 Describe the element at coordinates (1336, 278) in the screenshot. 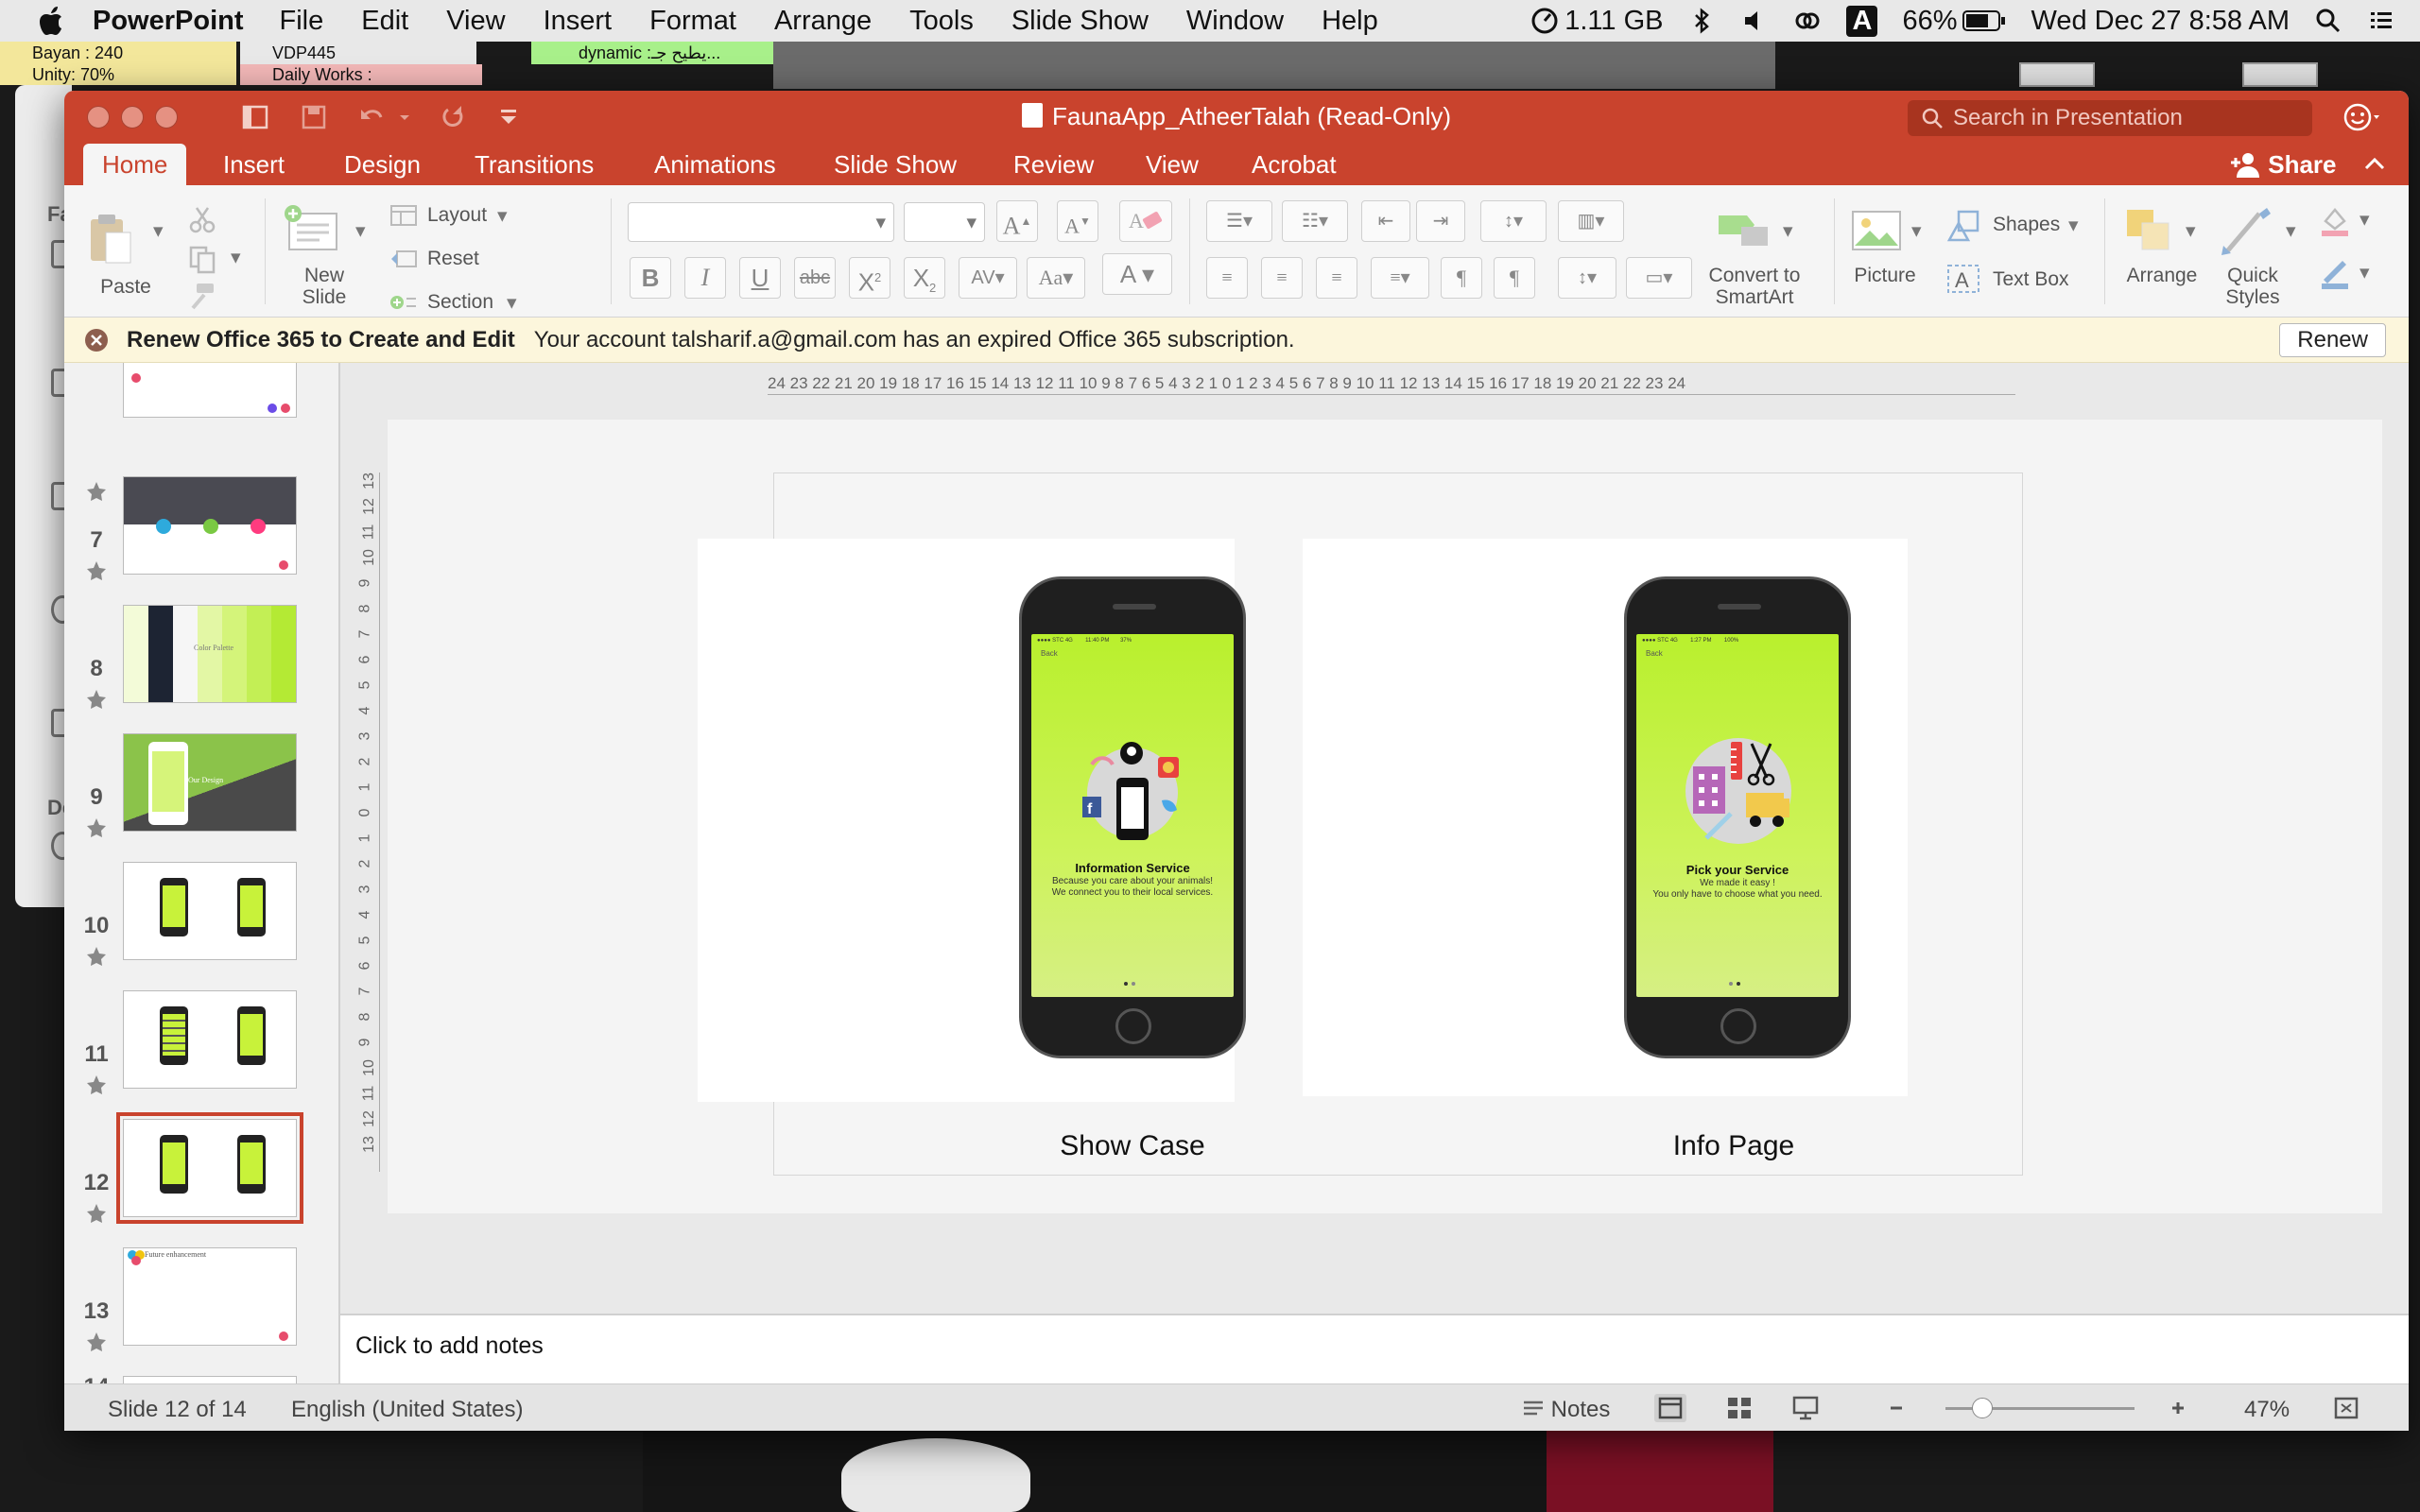

I see `align-right-button: ≡` at that location.